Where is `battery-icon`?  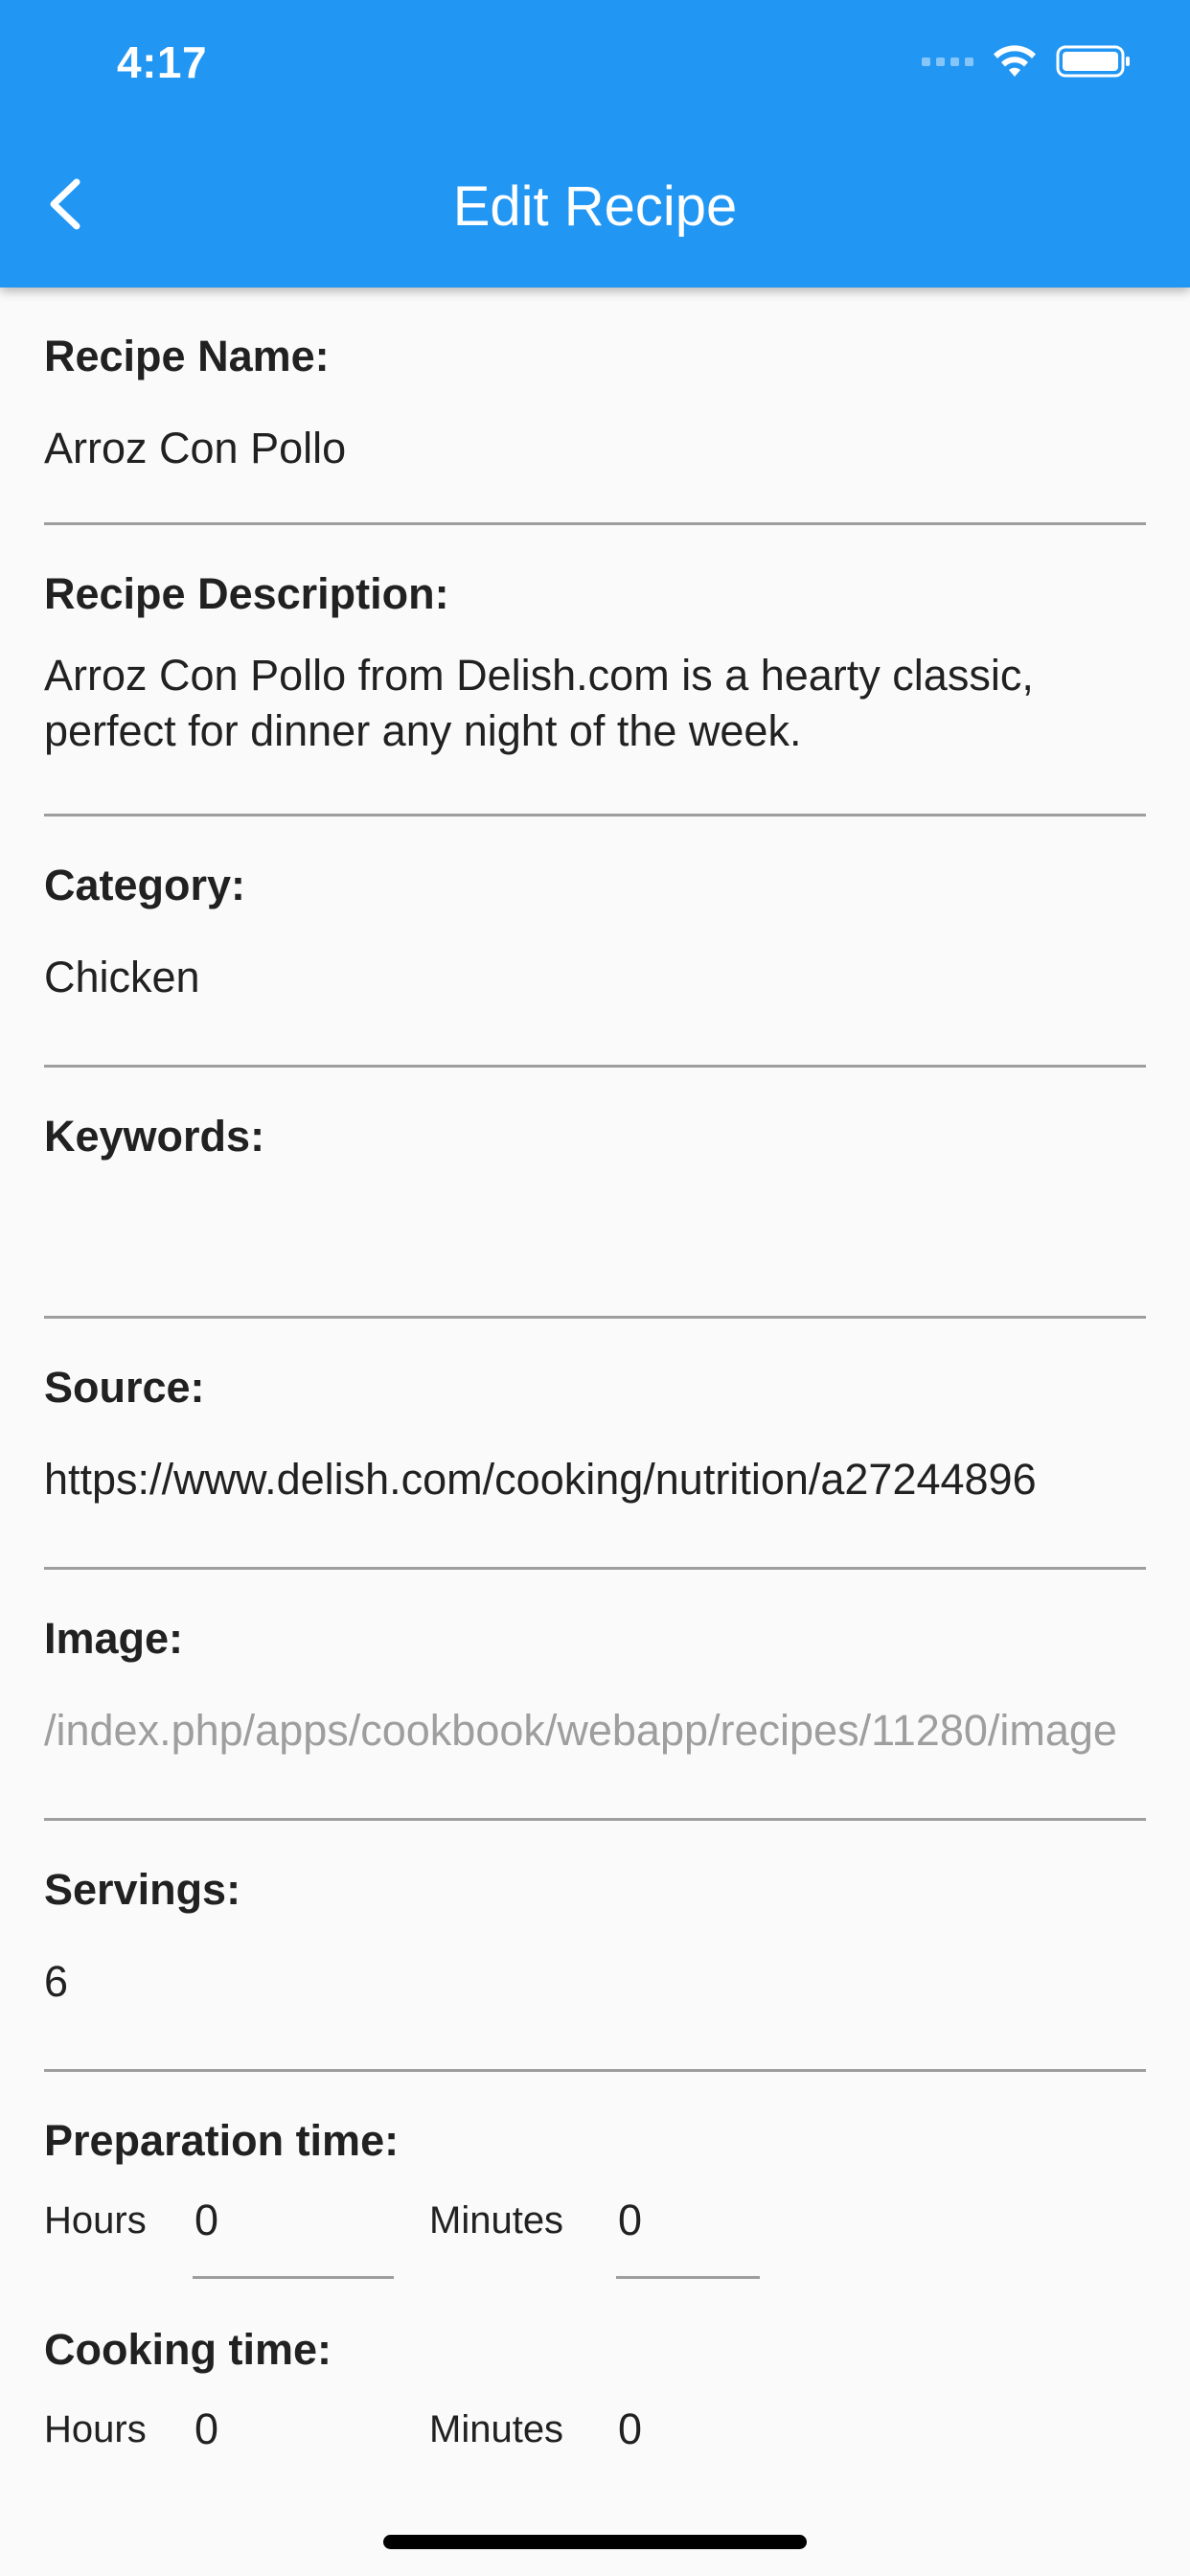
battery-icon is located at coordinates (1093, 62).